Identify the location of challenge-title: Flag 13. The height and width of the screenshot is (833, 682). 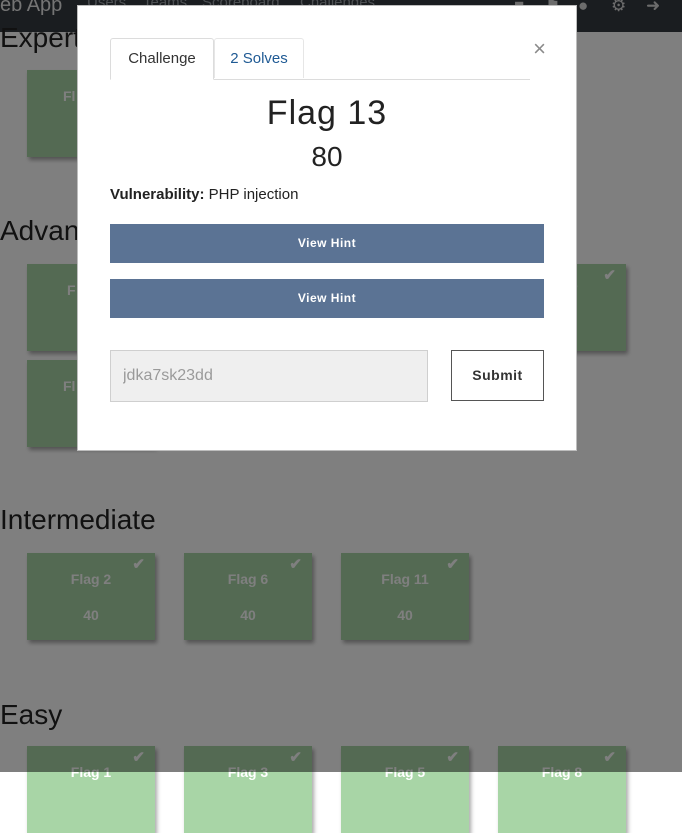
(327, 113).